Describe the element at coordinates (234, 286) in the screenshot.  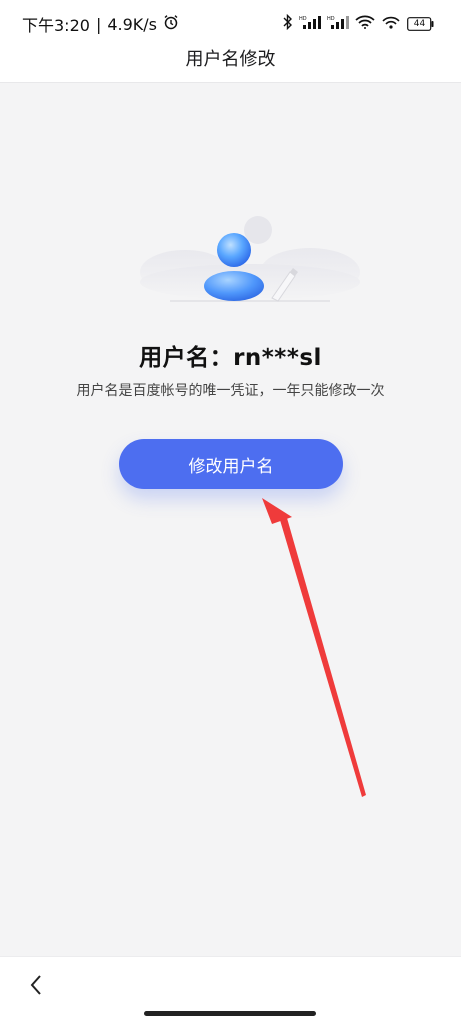
I see `avatar-body` at that location.